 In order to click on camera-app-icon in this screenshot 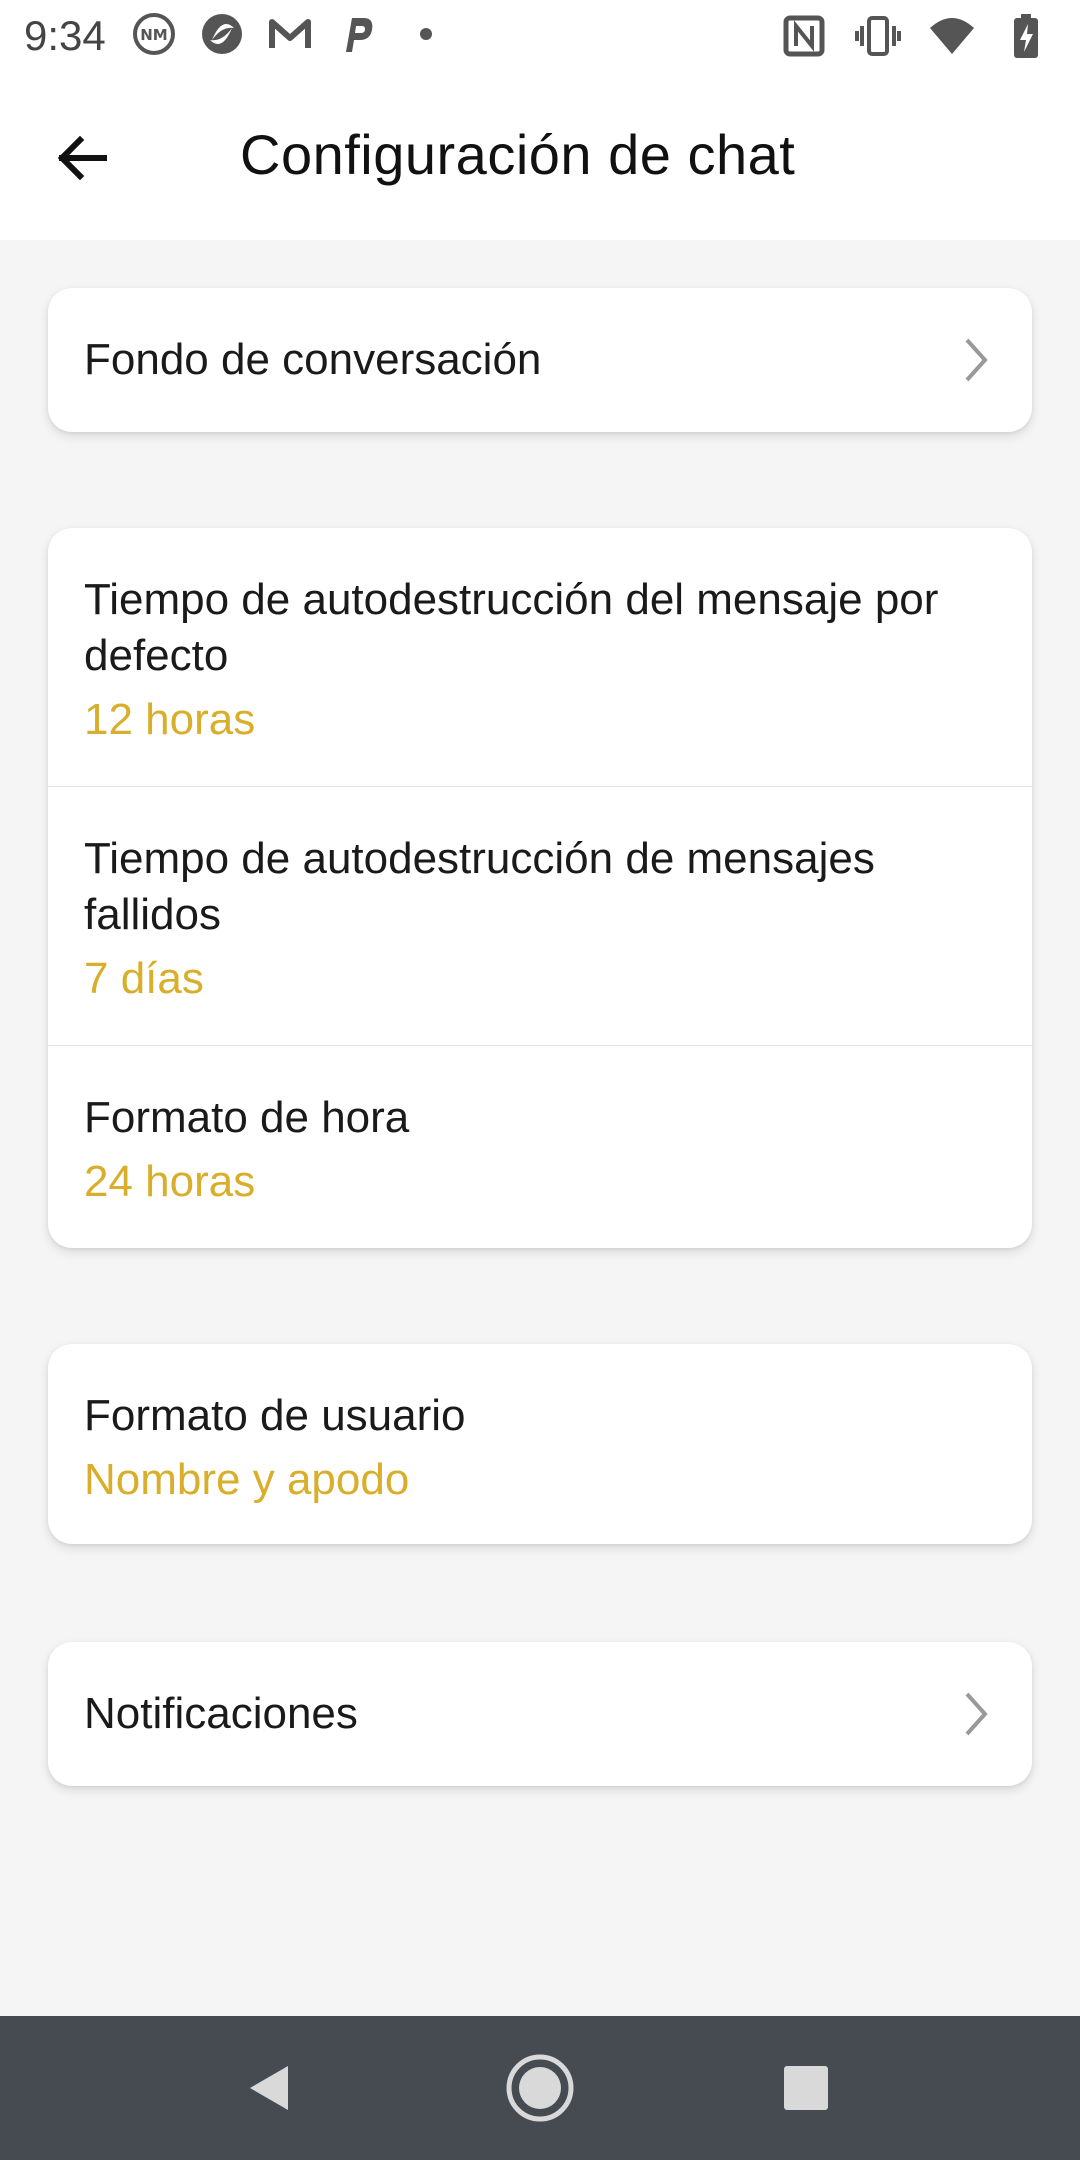, I will do `click(222, 34)`.